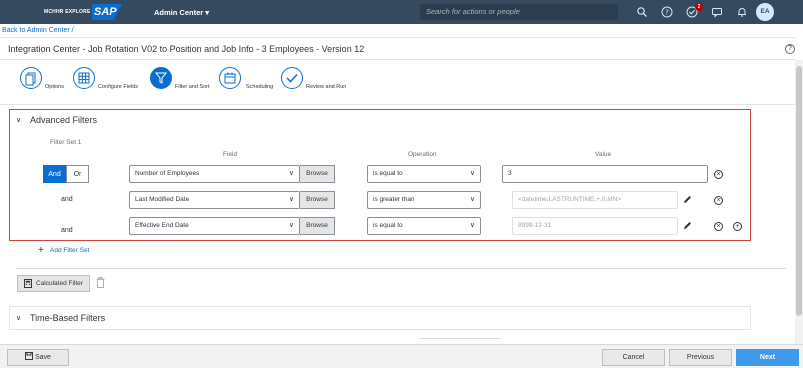  Describe the element at coordinates (326, 87) in the screenshot. I see `step-label-review-and-run: Review and Run` at that location.